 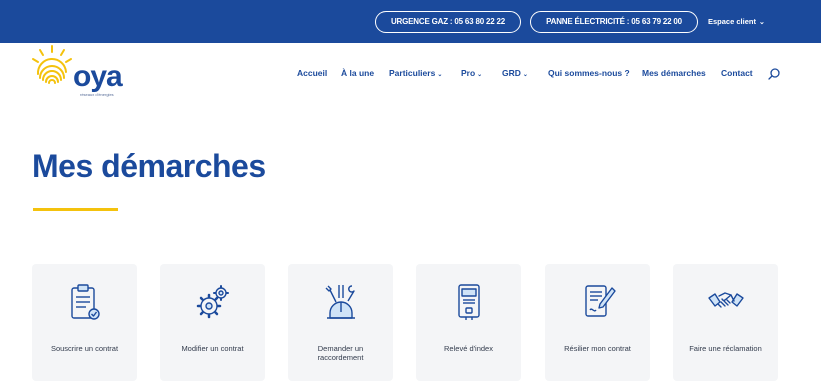 I want to click on panne-electricite-button: PANNE ÉLECTRICITÉ : 05 63 79 22 00, so click(x=614, y=22).